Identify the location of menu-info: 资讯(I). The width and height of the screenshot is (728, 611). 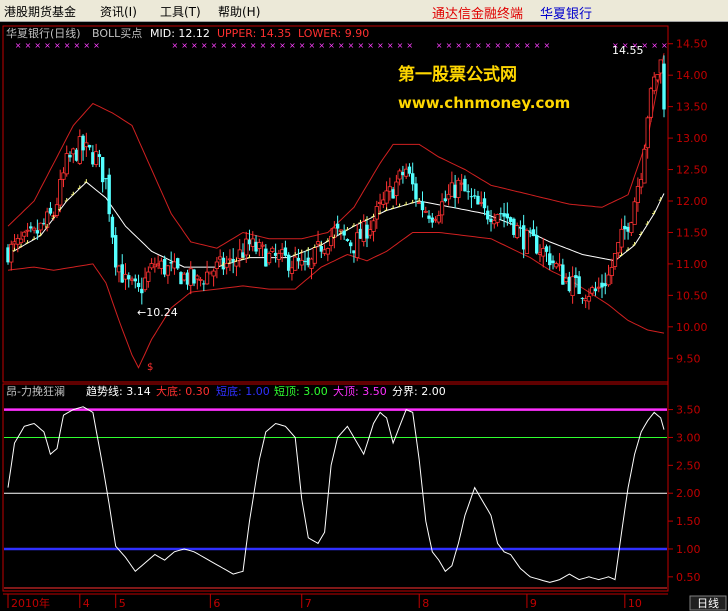
(118, 11).